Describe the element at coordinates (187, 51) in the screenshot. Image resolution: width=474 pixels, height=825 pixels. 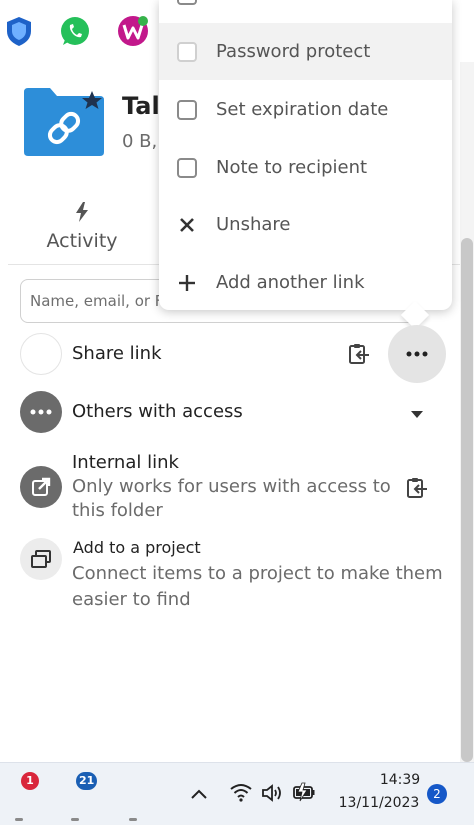
I see `password-protect-checkbox` at that location.